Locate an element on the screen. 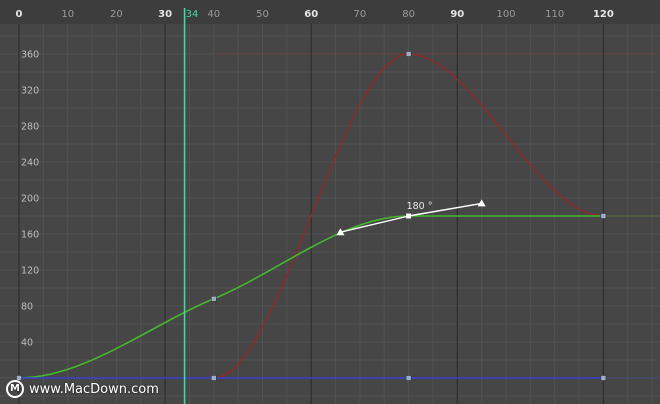  frame-tick-label: 80 is located at coordinates (408, 14).